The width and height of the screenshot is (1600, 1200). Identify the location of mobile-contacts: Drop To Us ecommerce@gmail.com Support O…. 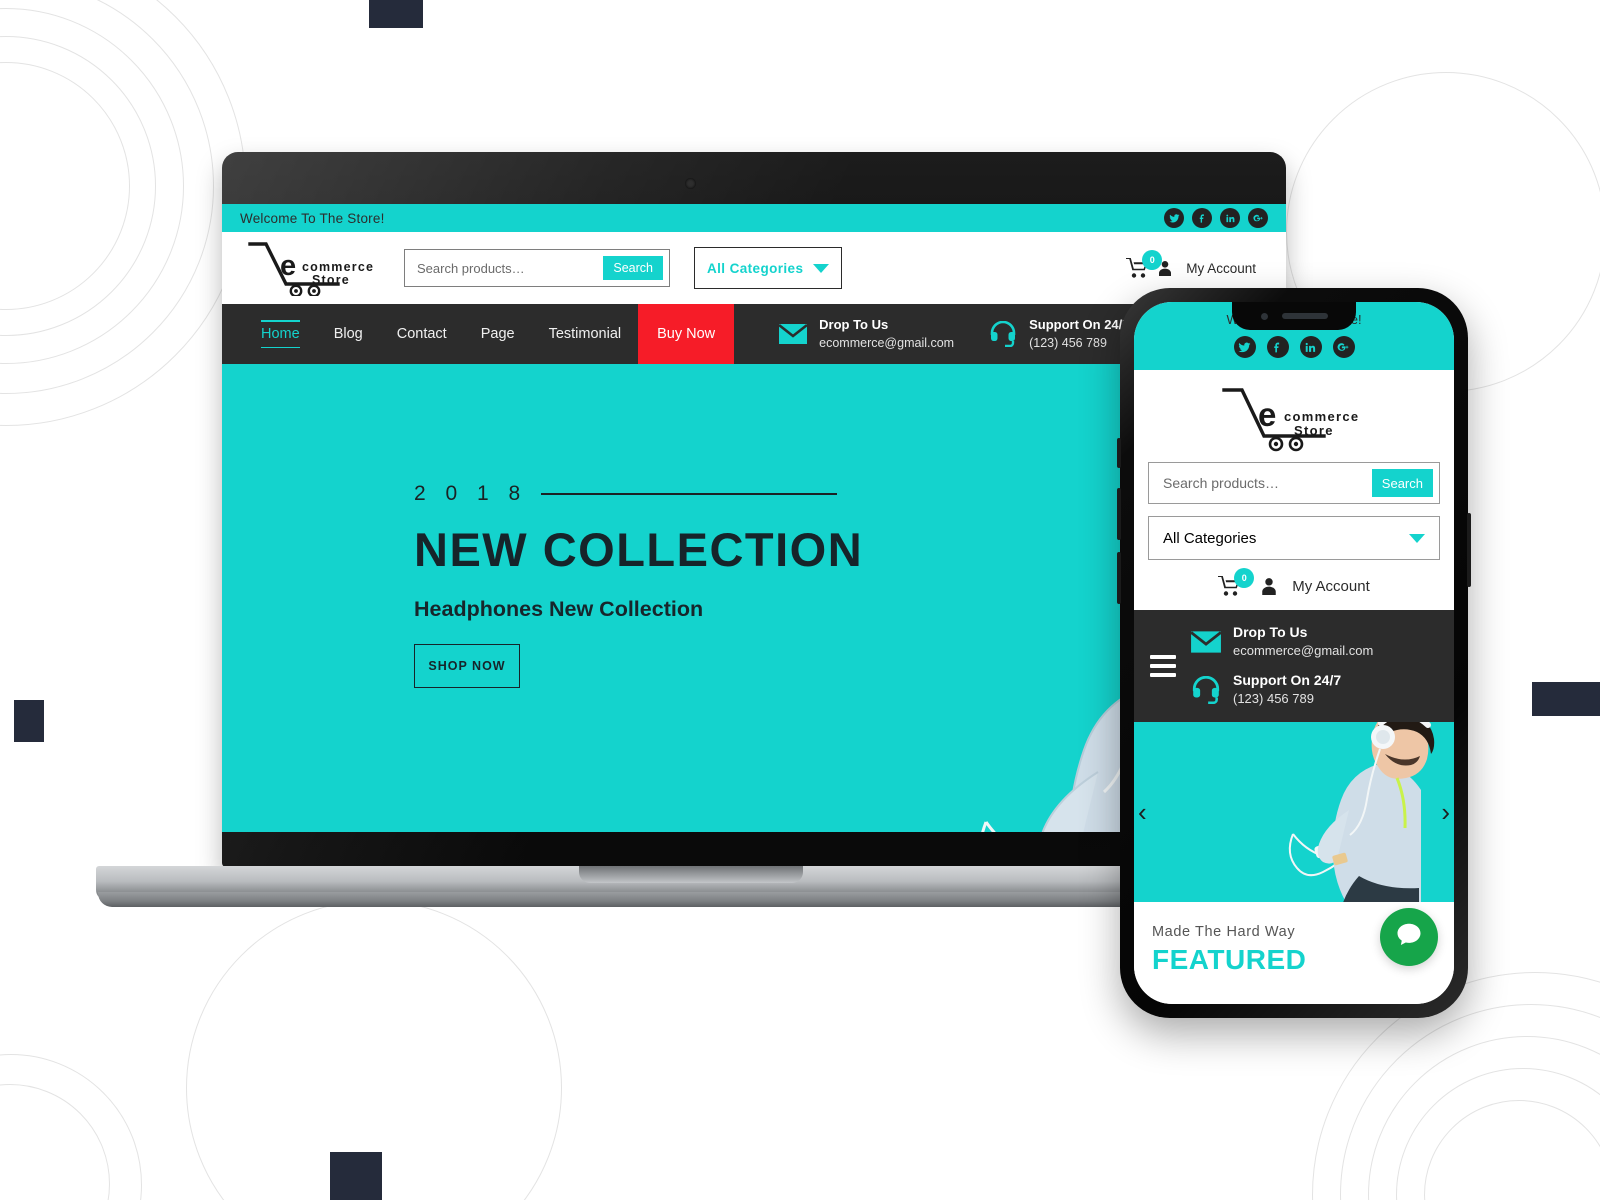
(1281, 666).